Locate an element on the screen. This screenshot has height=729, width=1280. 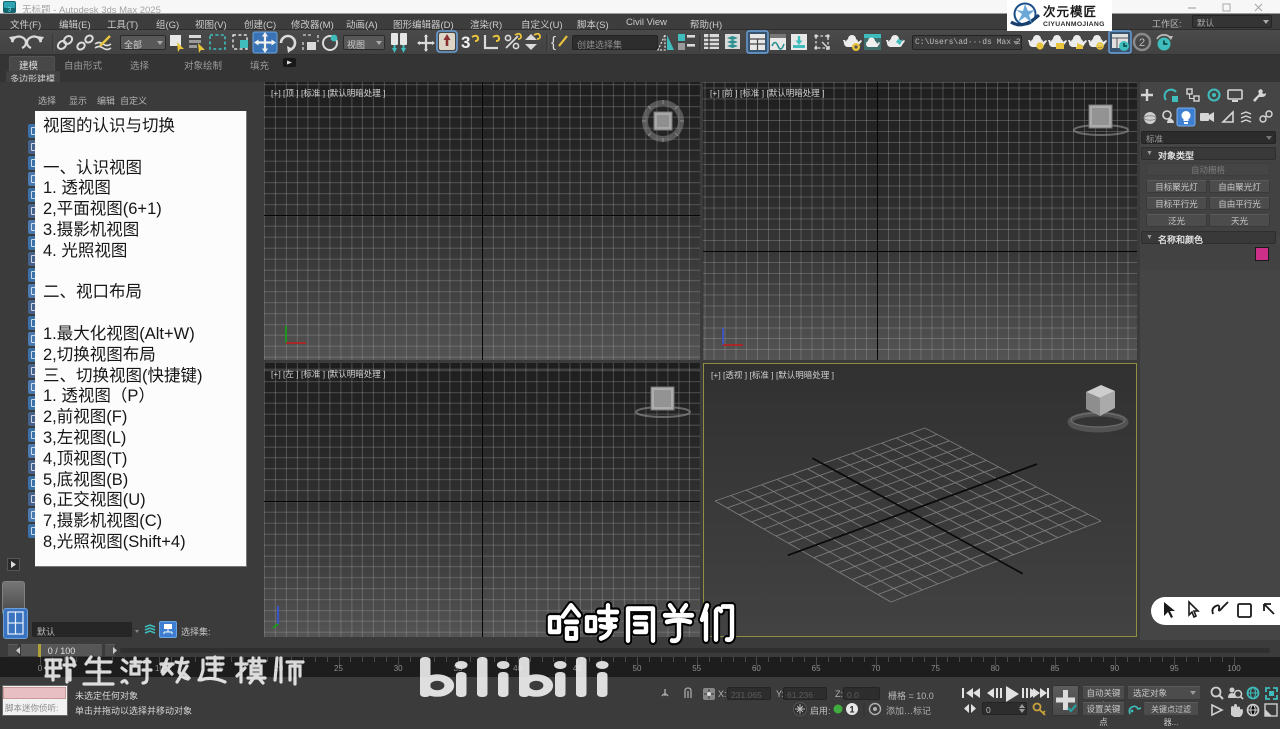
svg-text: CIYUANMOJIANG is located at coordinates (1074, 24).